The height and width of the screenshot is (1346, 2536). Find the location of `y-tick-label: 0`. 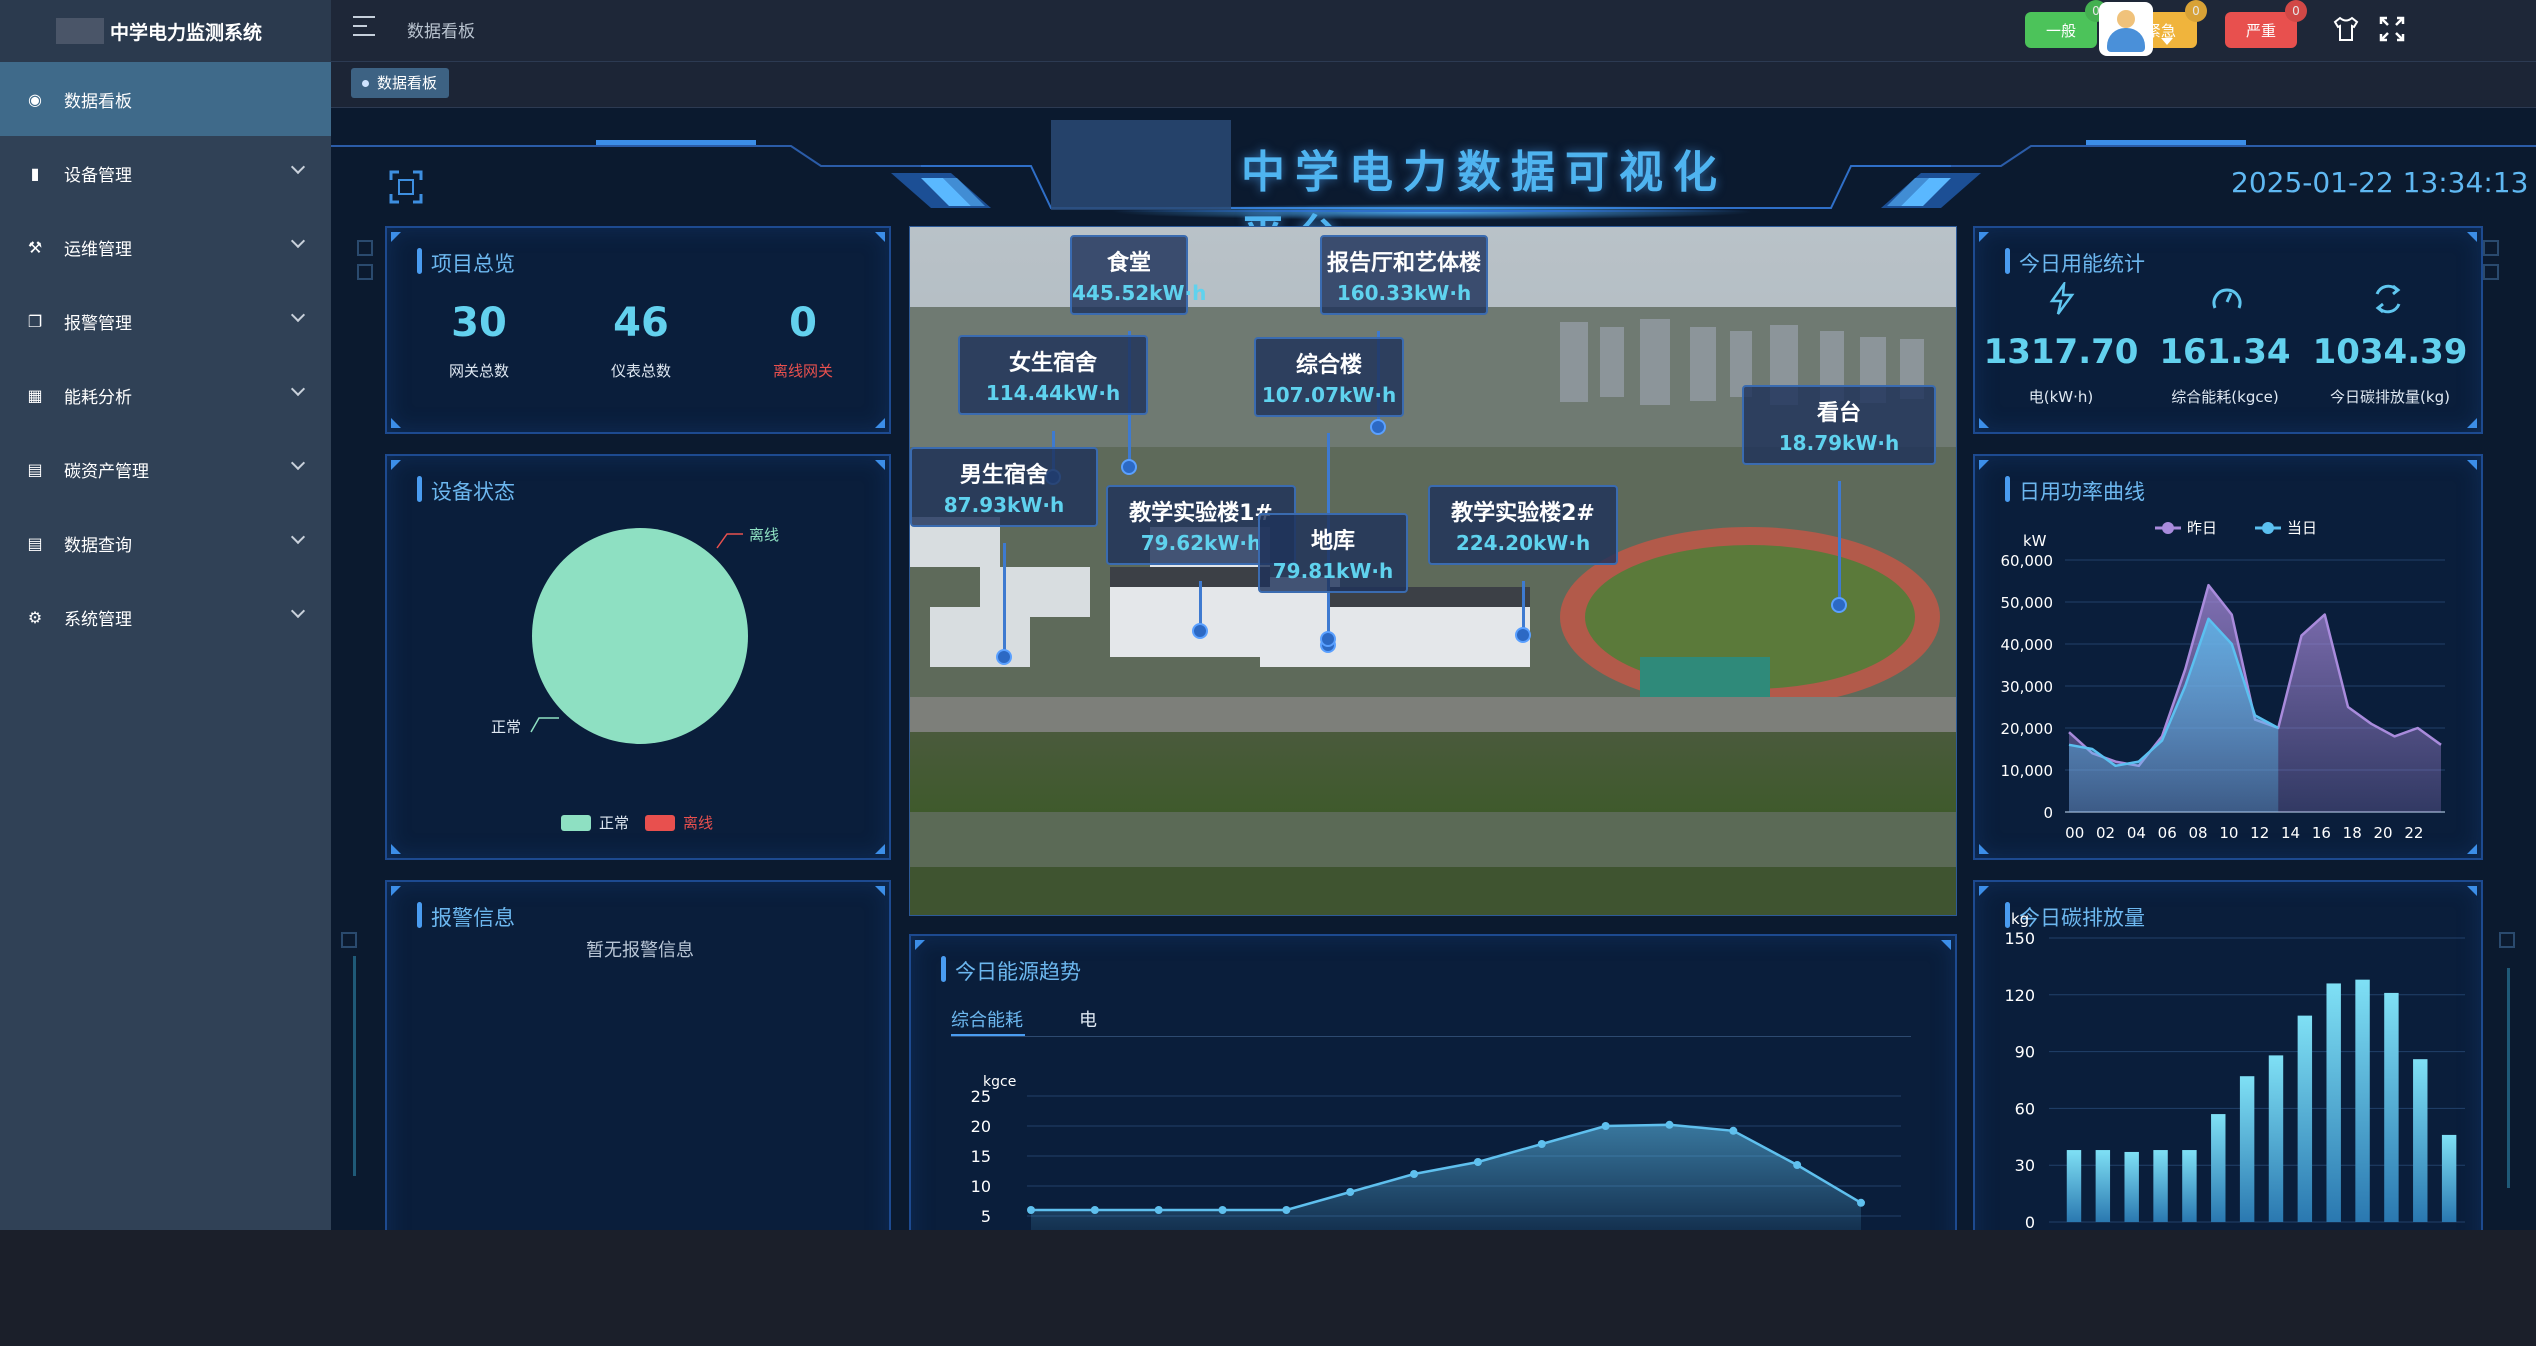

y-tick-label: 0 is located at coordinates (2048, 813).